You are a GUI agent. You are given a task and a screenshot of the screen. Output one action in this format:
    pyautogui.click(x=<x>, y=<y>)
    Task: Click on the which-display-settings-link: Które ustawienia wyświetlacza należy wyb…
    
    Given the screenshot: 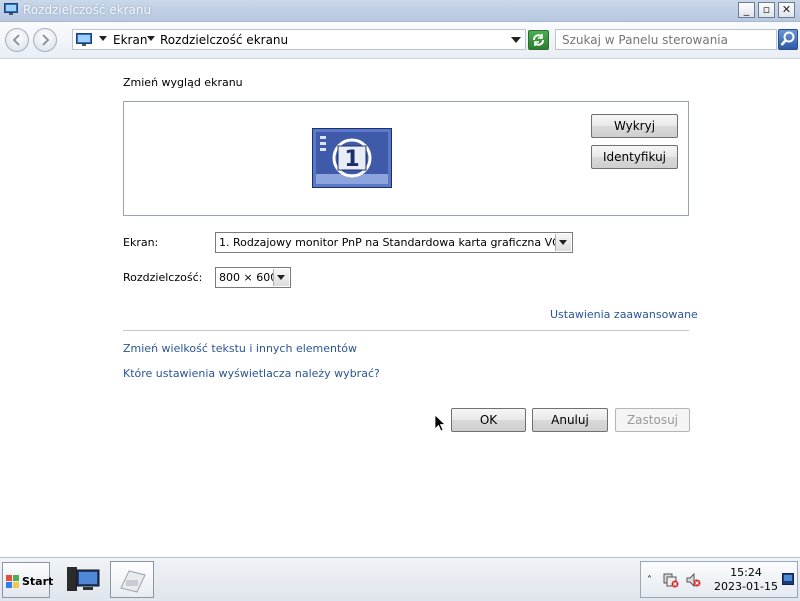 What is the action you would take?
    pyautogui.click(x=251, y=373)
    